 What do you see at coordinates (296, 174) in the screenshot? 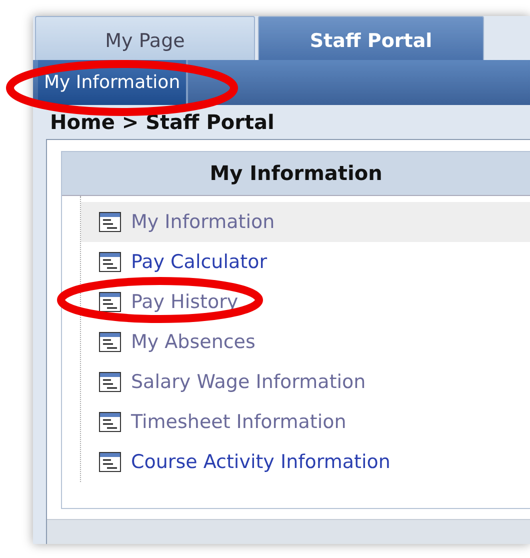
I see `panel-title: My Information` at bounding box center [296, 174].